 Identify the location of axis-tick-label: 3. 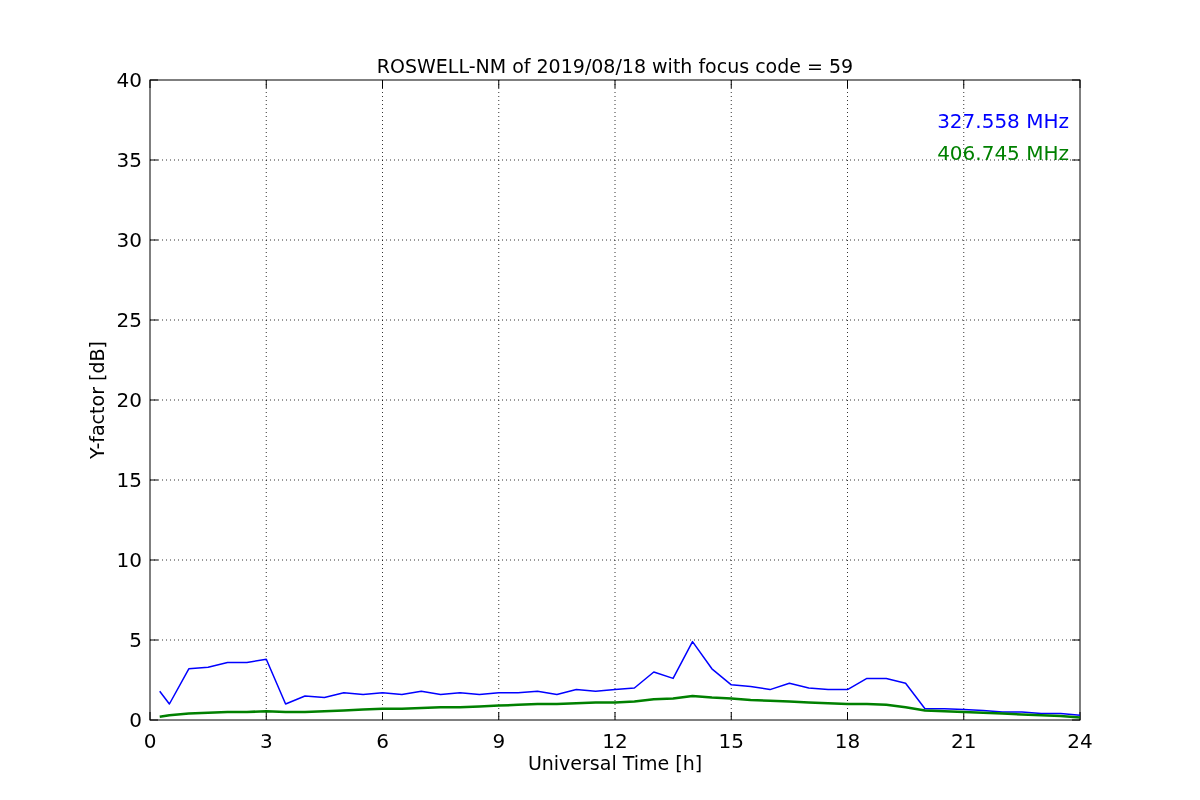
(266, 741).